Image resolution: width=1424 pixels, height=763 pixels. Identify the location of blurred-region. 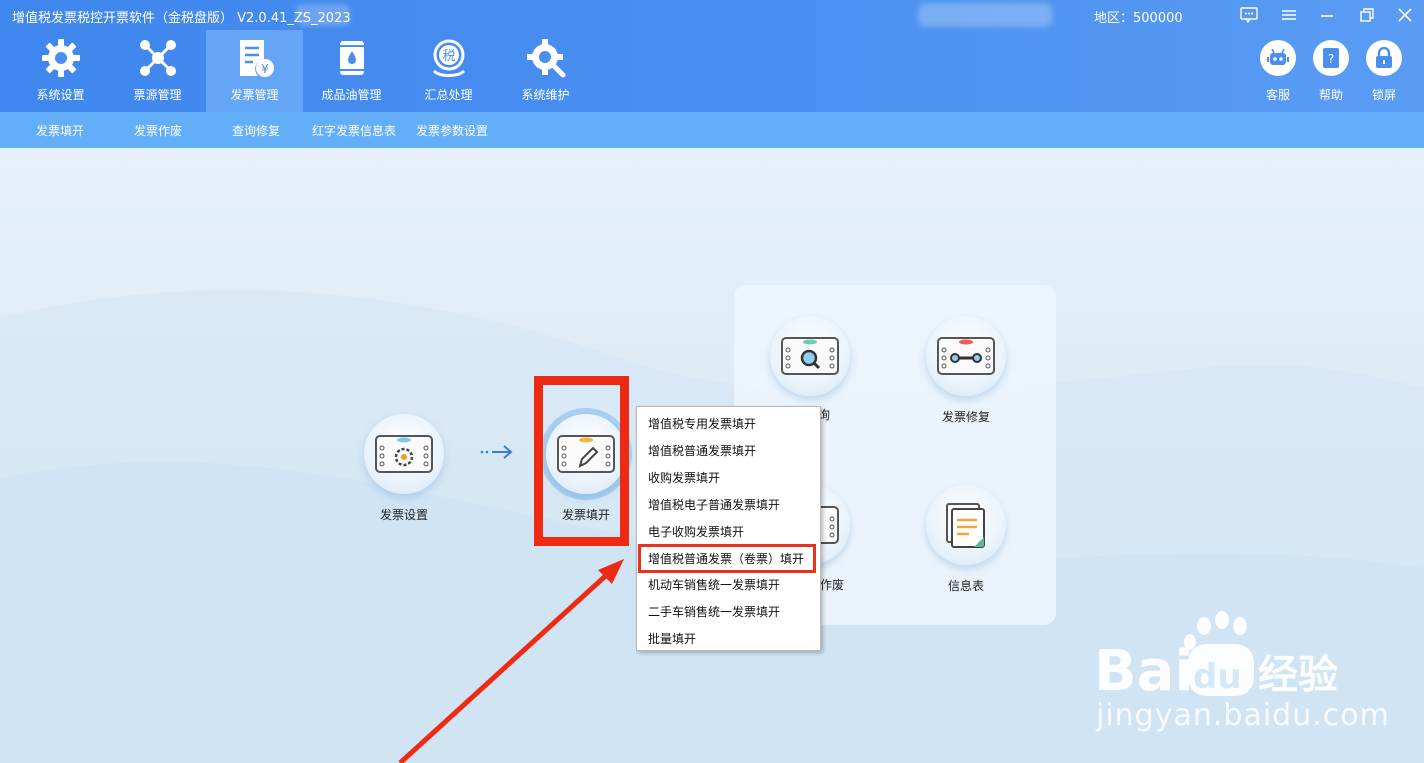
(323, 15).